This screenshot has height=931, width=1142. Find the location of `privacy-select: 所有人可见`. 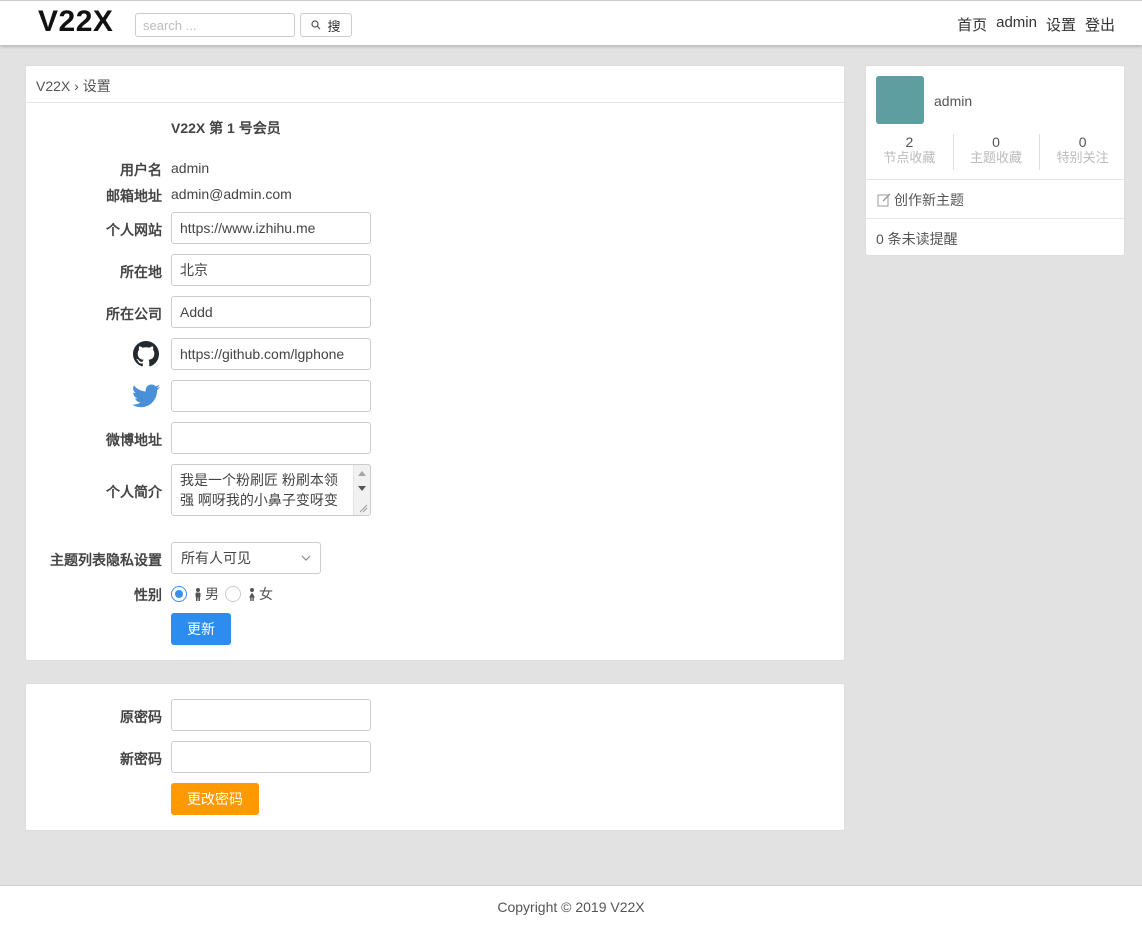

privacy-select: 所有人可见 is located at coordinates (246, 558).